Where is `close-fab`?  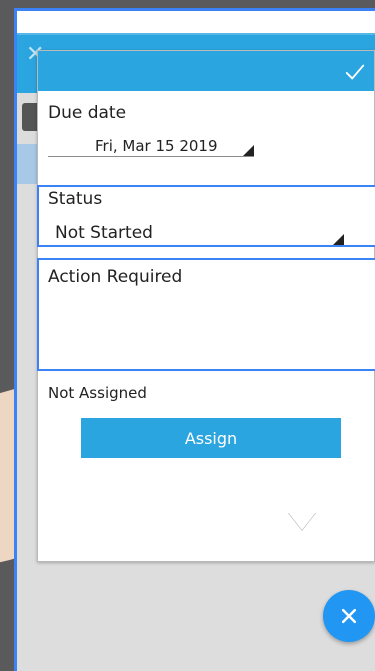
close-fab is located at coordinates (349, 616).